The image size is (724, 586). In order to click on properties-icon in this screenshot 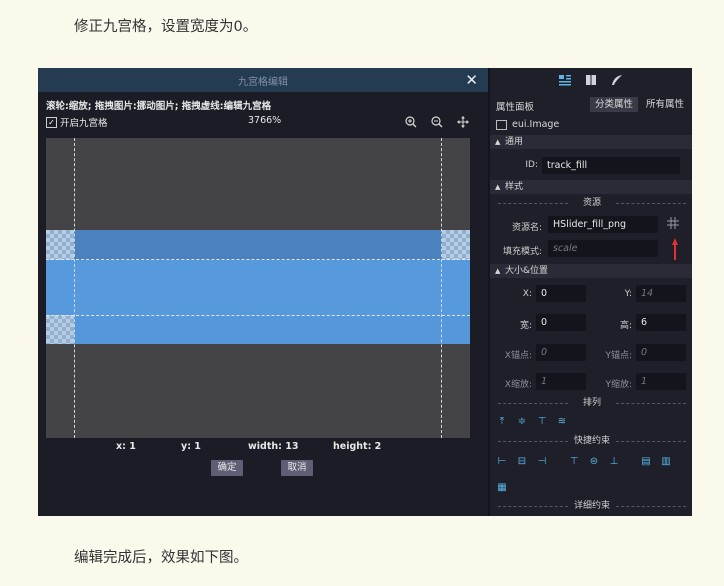, I will do `click(565, 80)`.